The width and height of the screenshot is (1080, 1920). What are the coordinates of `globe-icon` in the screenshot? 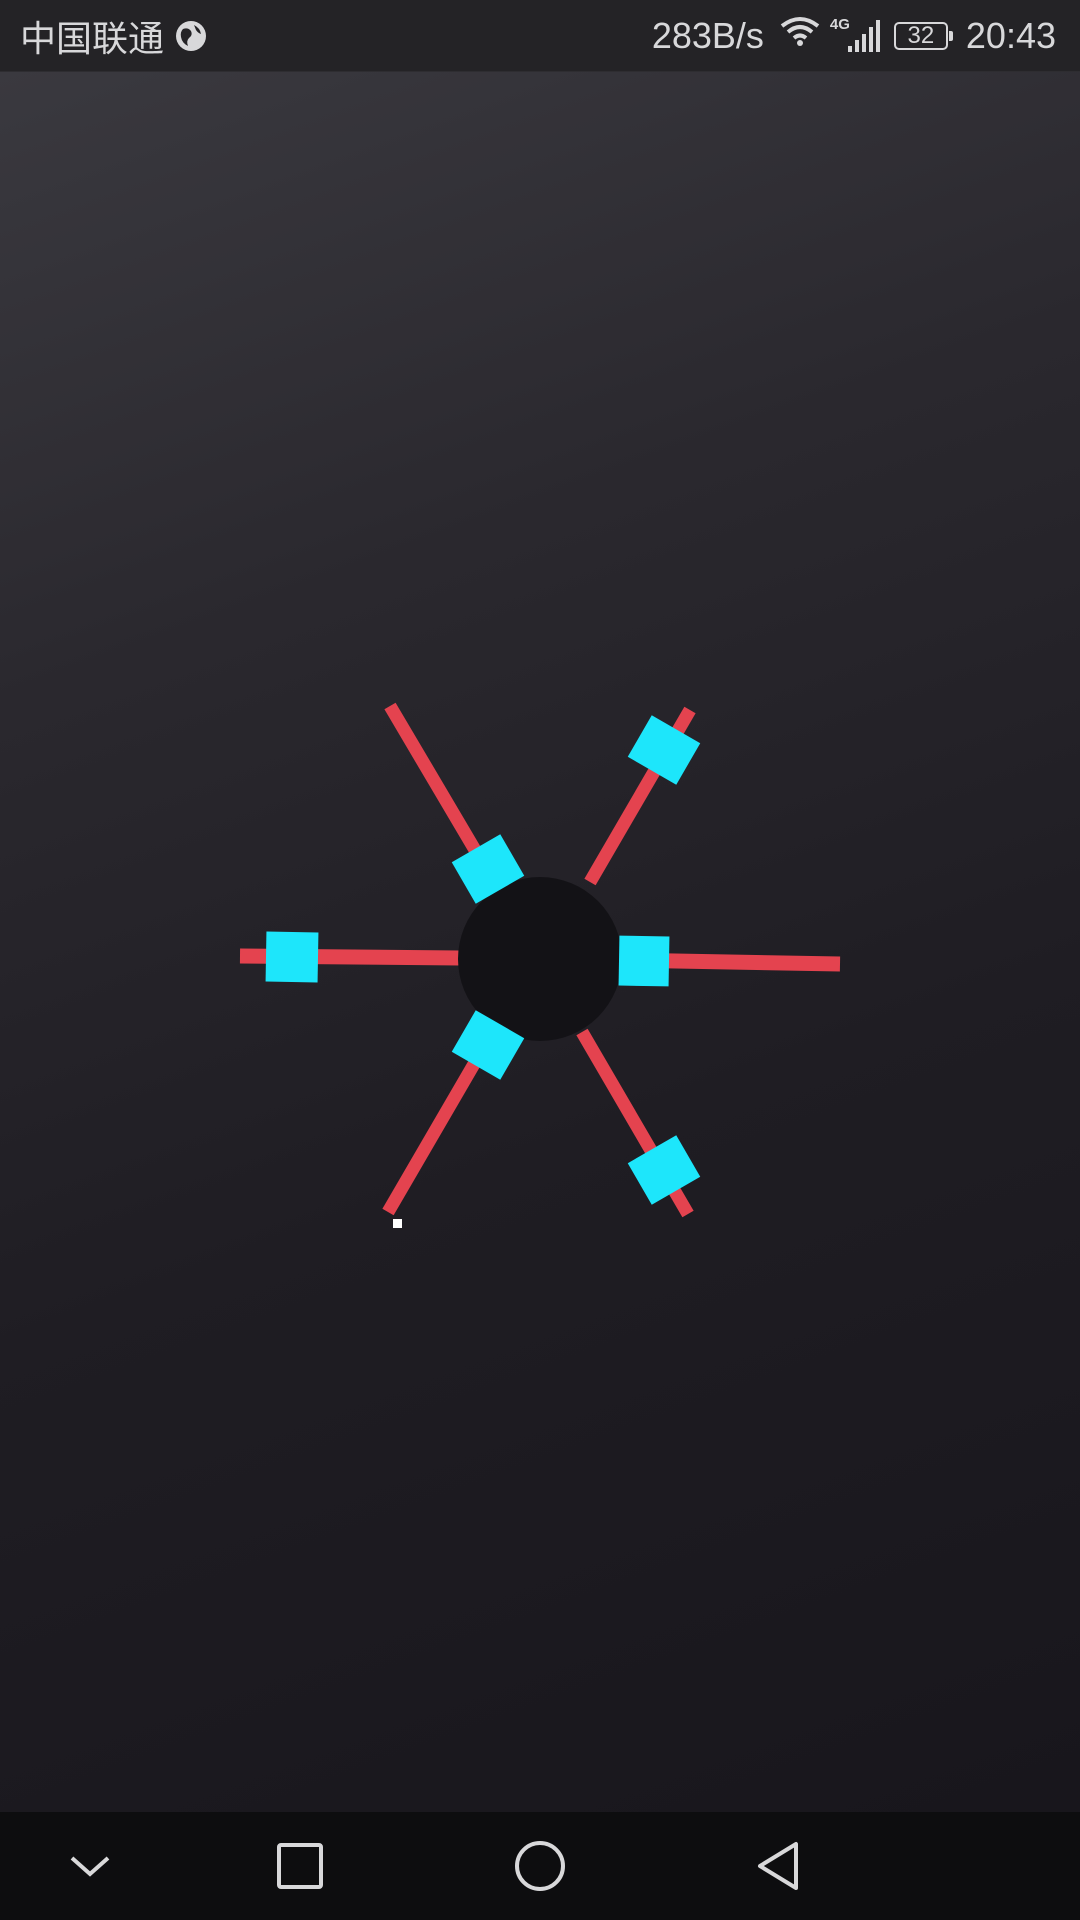 It's located at (191, 36).